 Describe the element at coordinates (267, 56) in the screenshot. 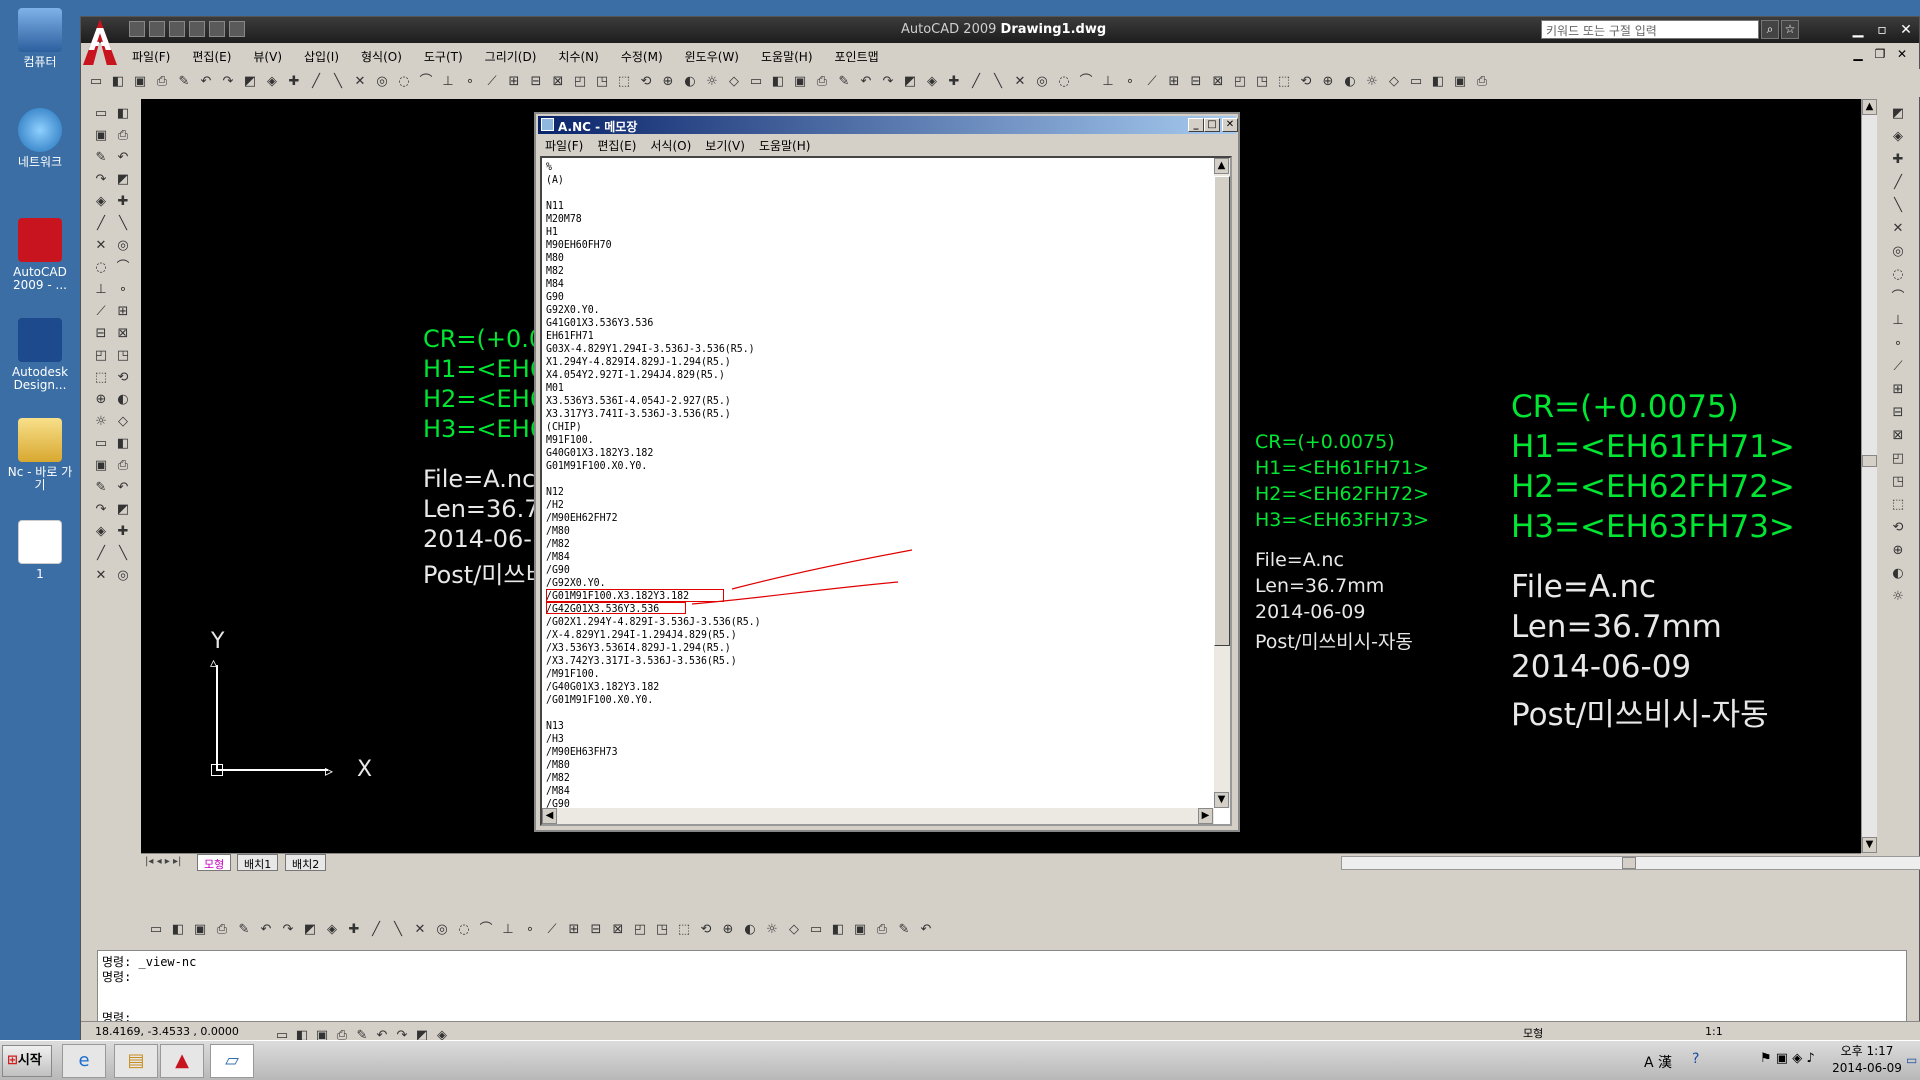

I see `menu-view: 뷰(V)` at that location.